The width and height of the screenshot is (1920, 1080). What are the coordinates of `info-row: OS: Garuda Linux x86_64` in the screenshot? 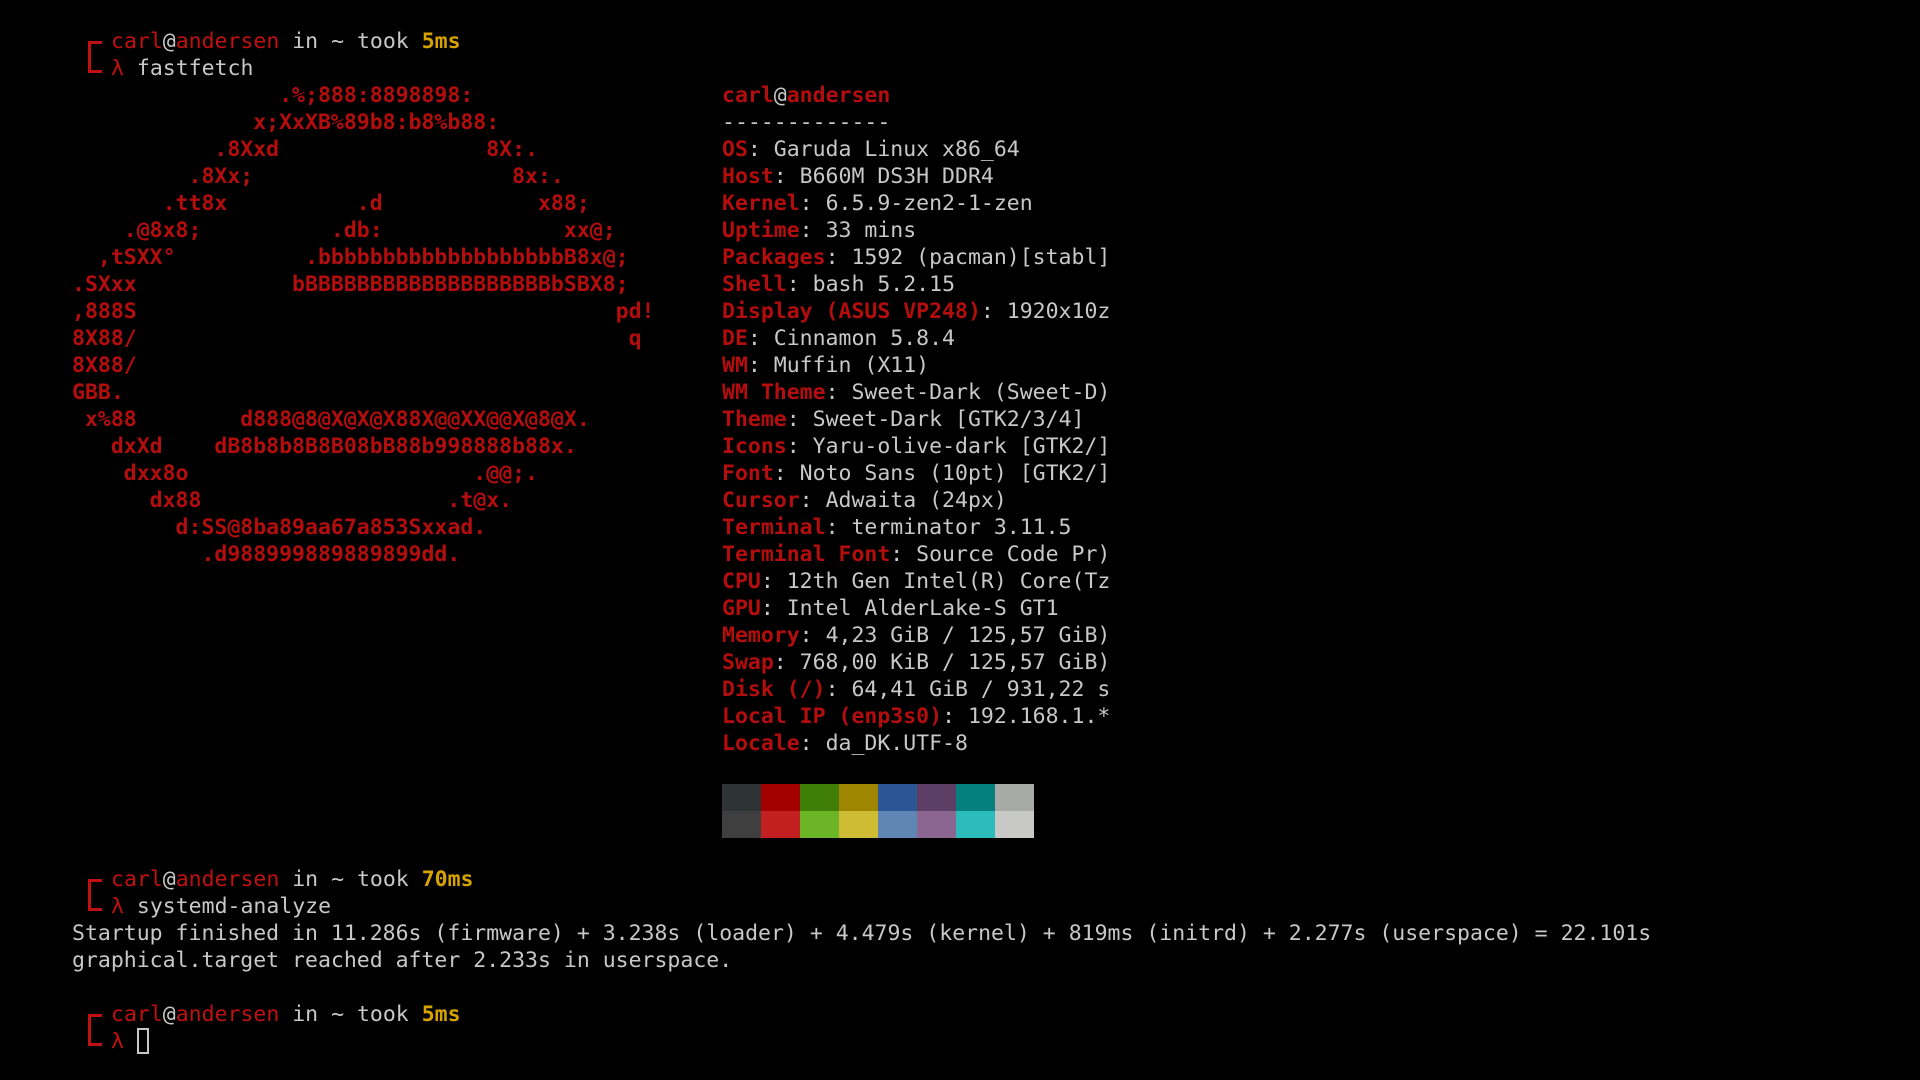 It's located at (916, 149).